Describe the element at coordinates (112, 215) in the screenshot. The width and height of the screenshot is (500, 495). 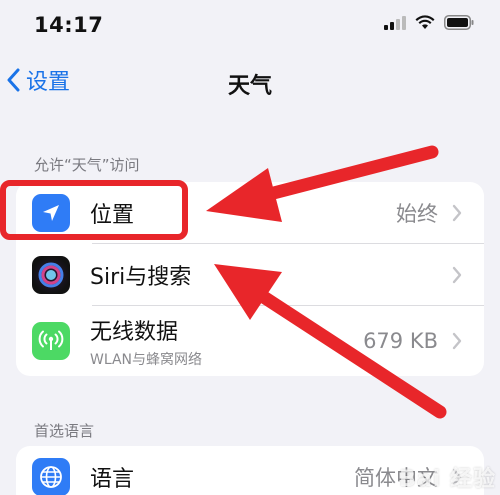
I see `row-location-label: 位置` at that location.